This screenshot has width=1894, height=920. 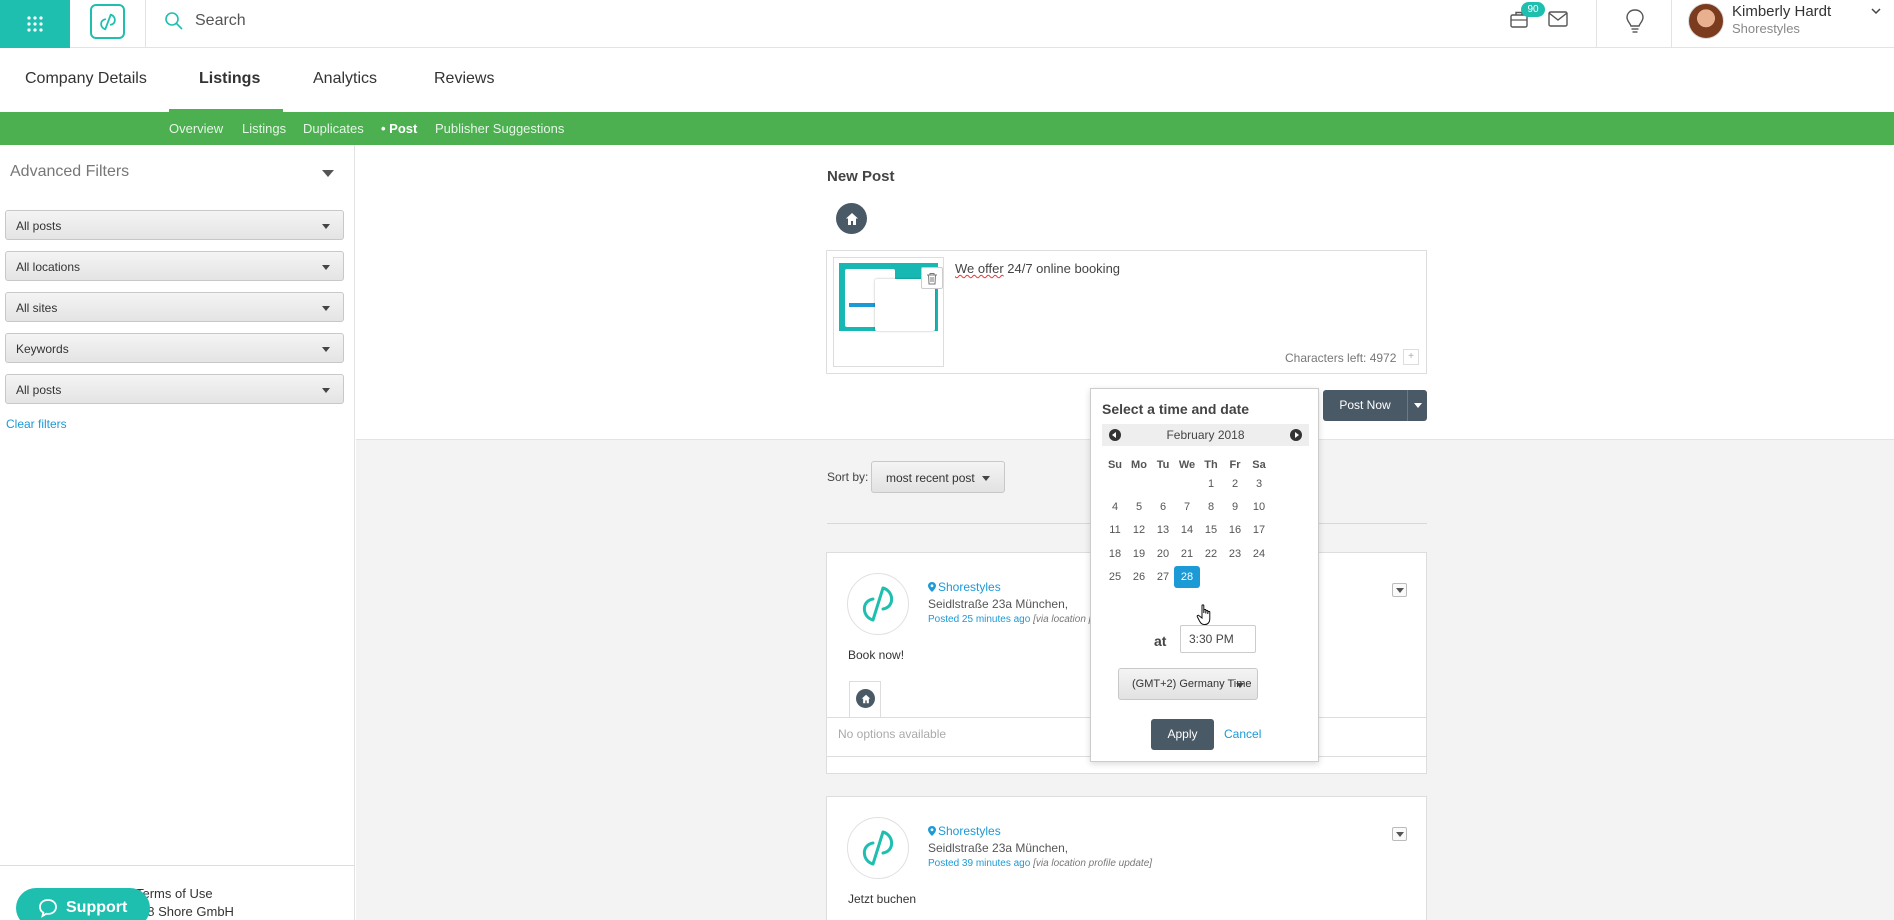 I want to click on calendar-day: 11, so click(x=1115, y=530).